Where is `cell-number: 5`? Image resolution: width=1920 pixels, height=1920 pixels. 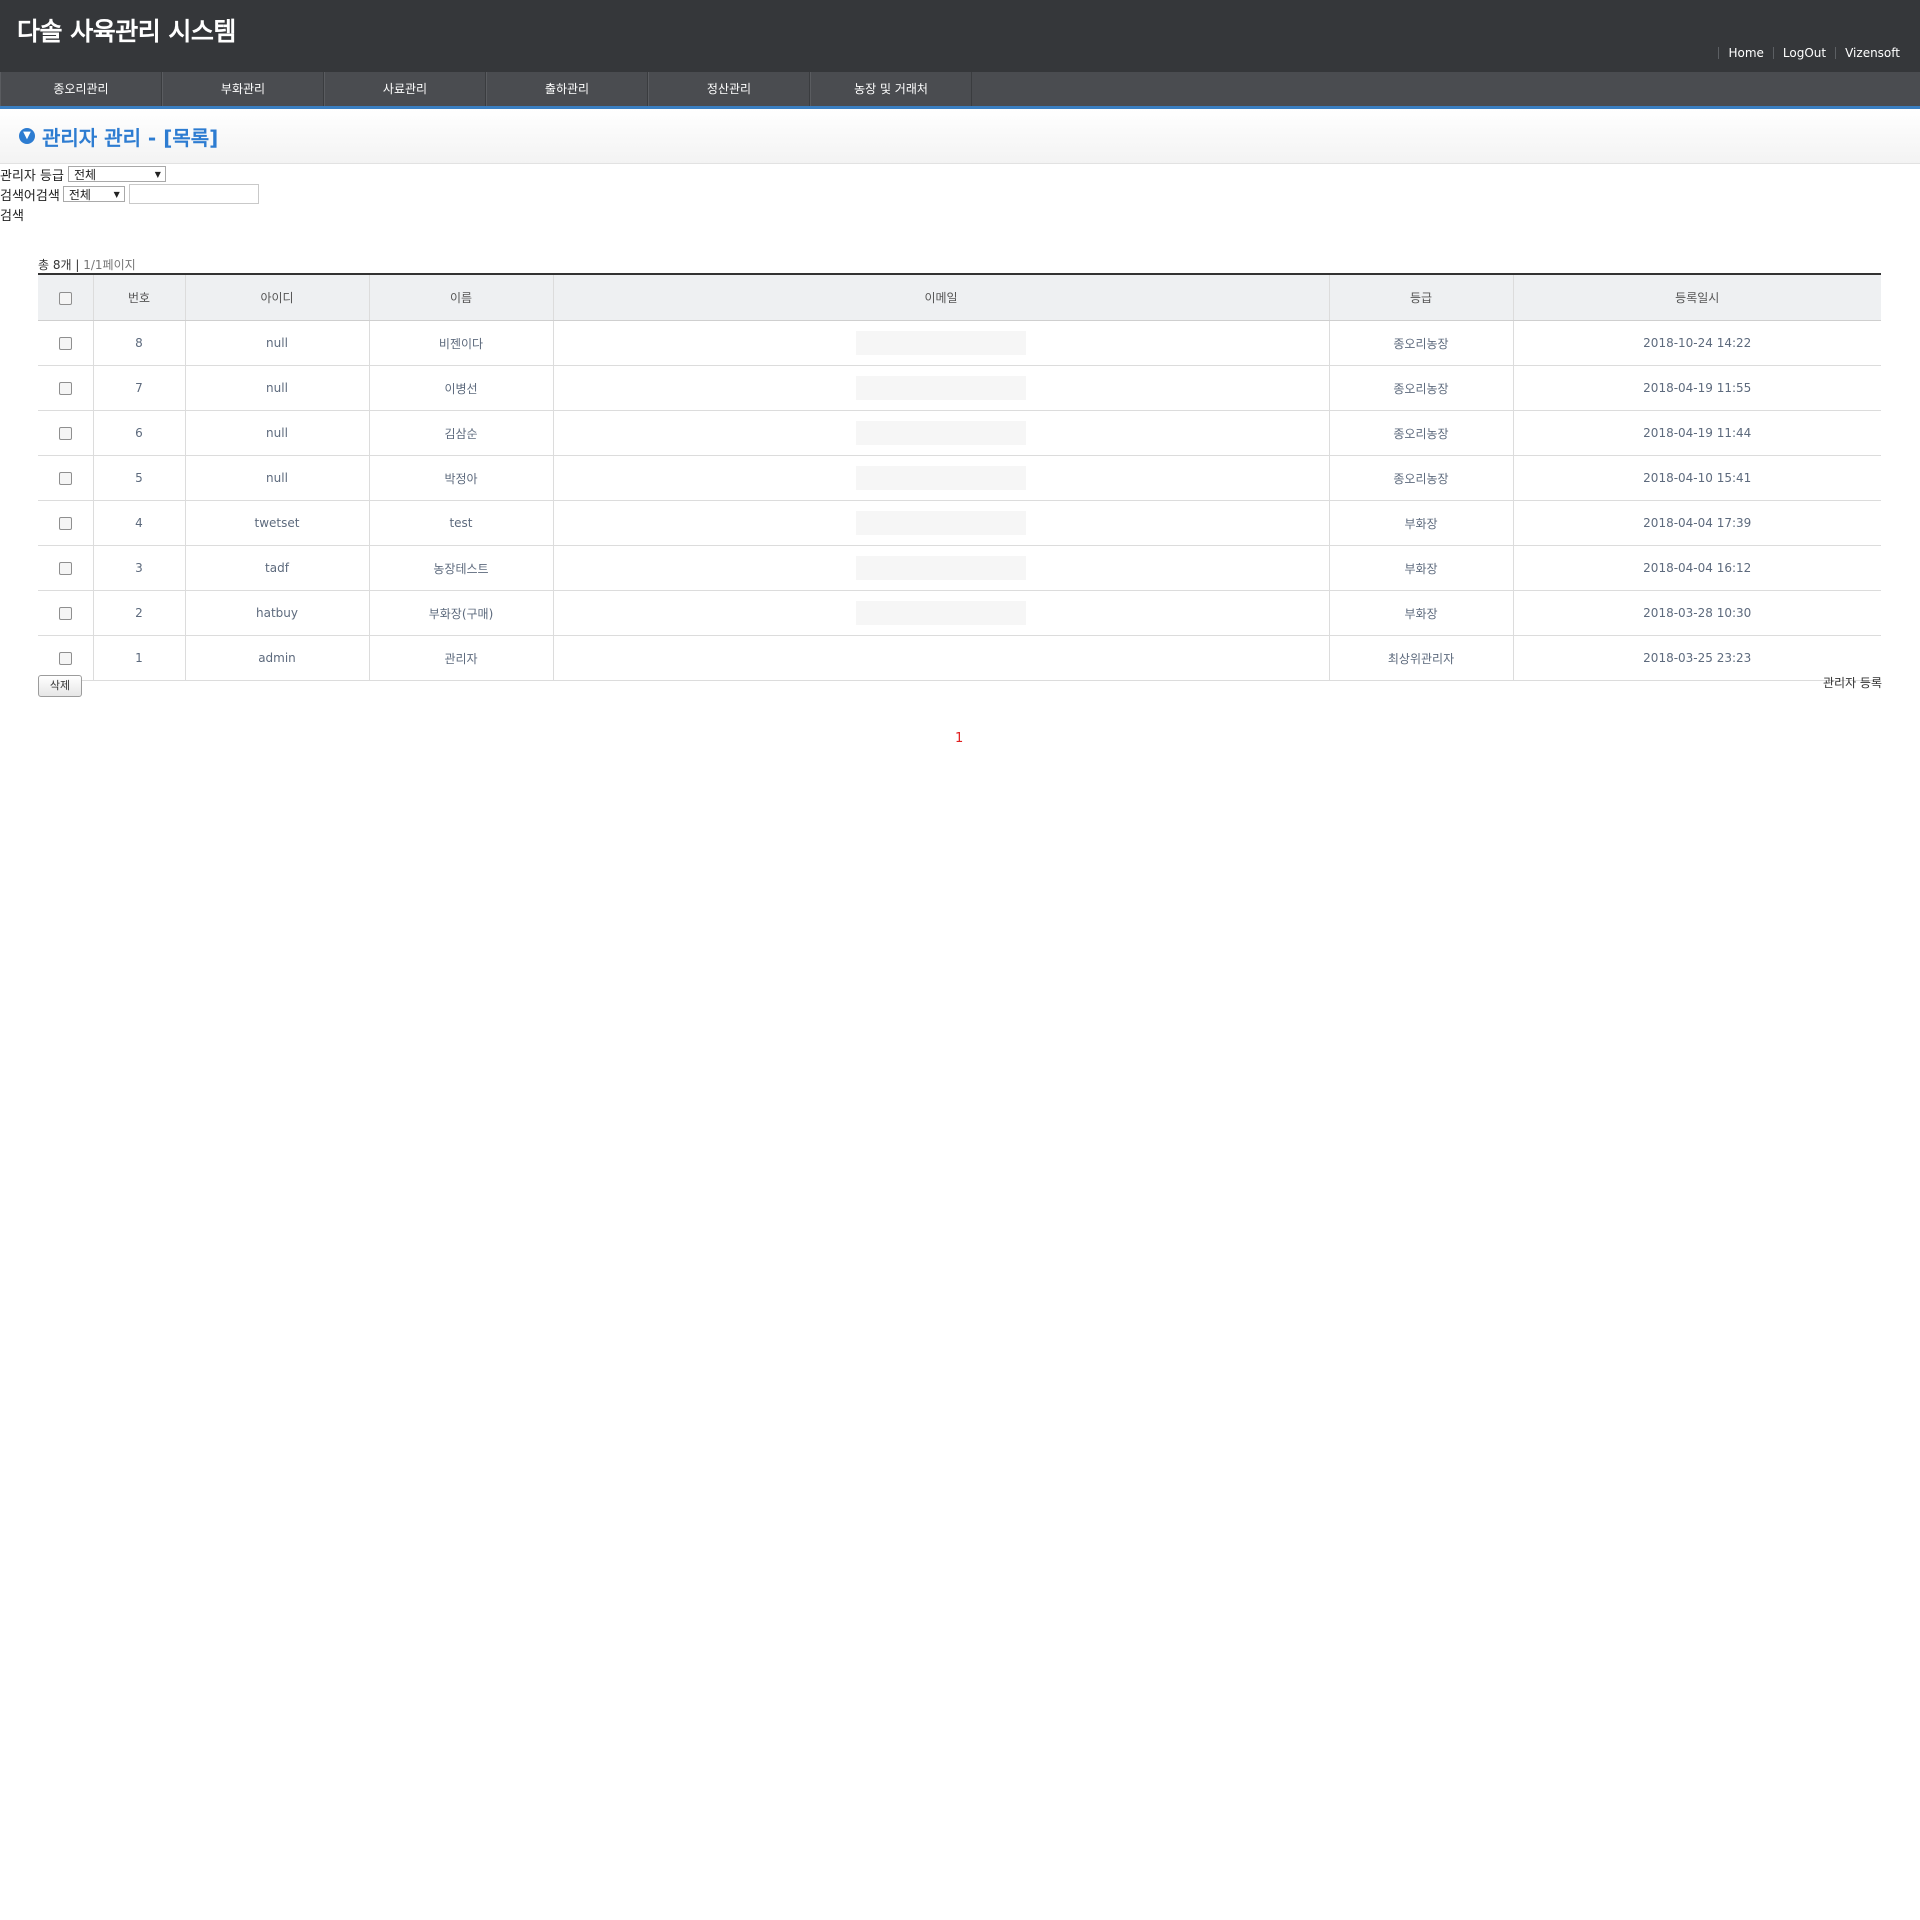 cell-number: 5 is located at coordinates (139, 478).